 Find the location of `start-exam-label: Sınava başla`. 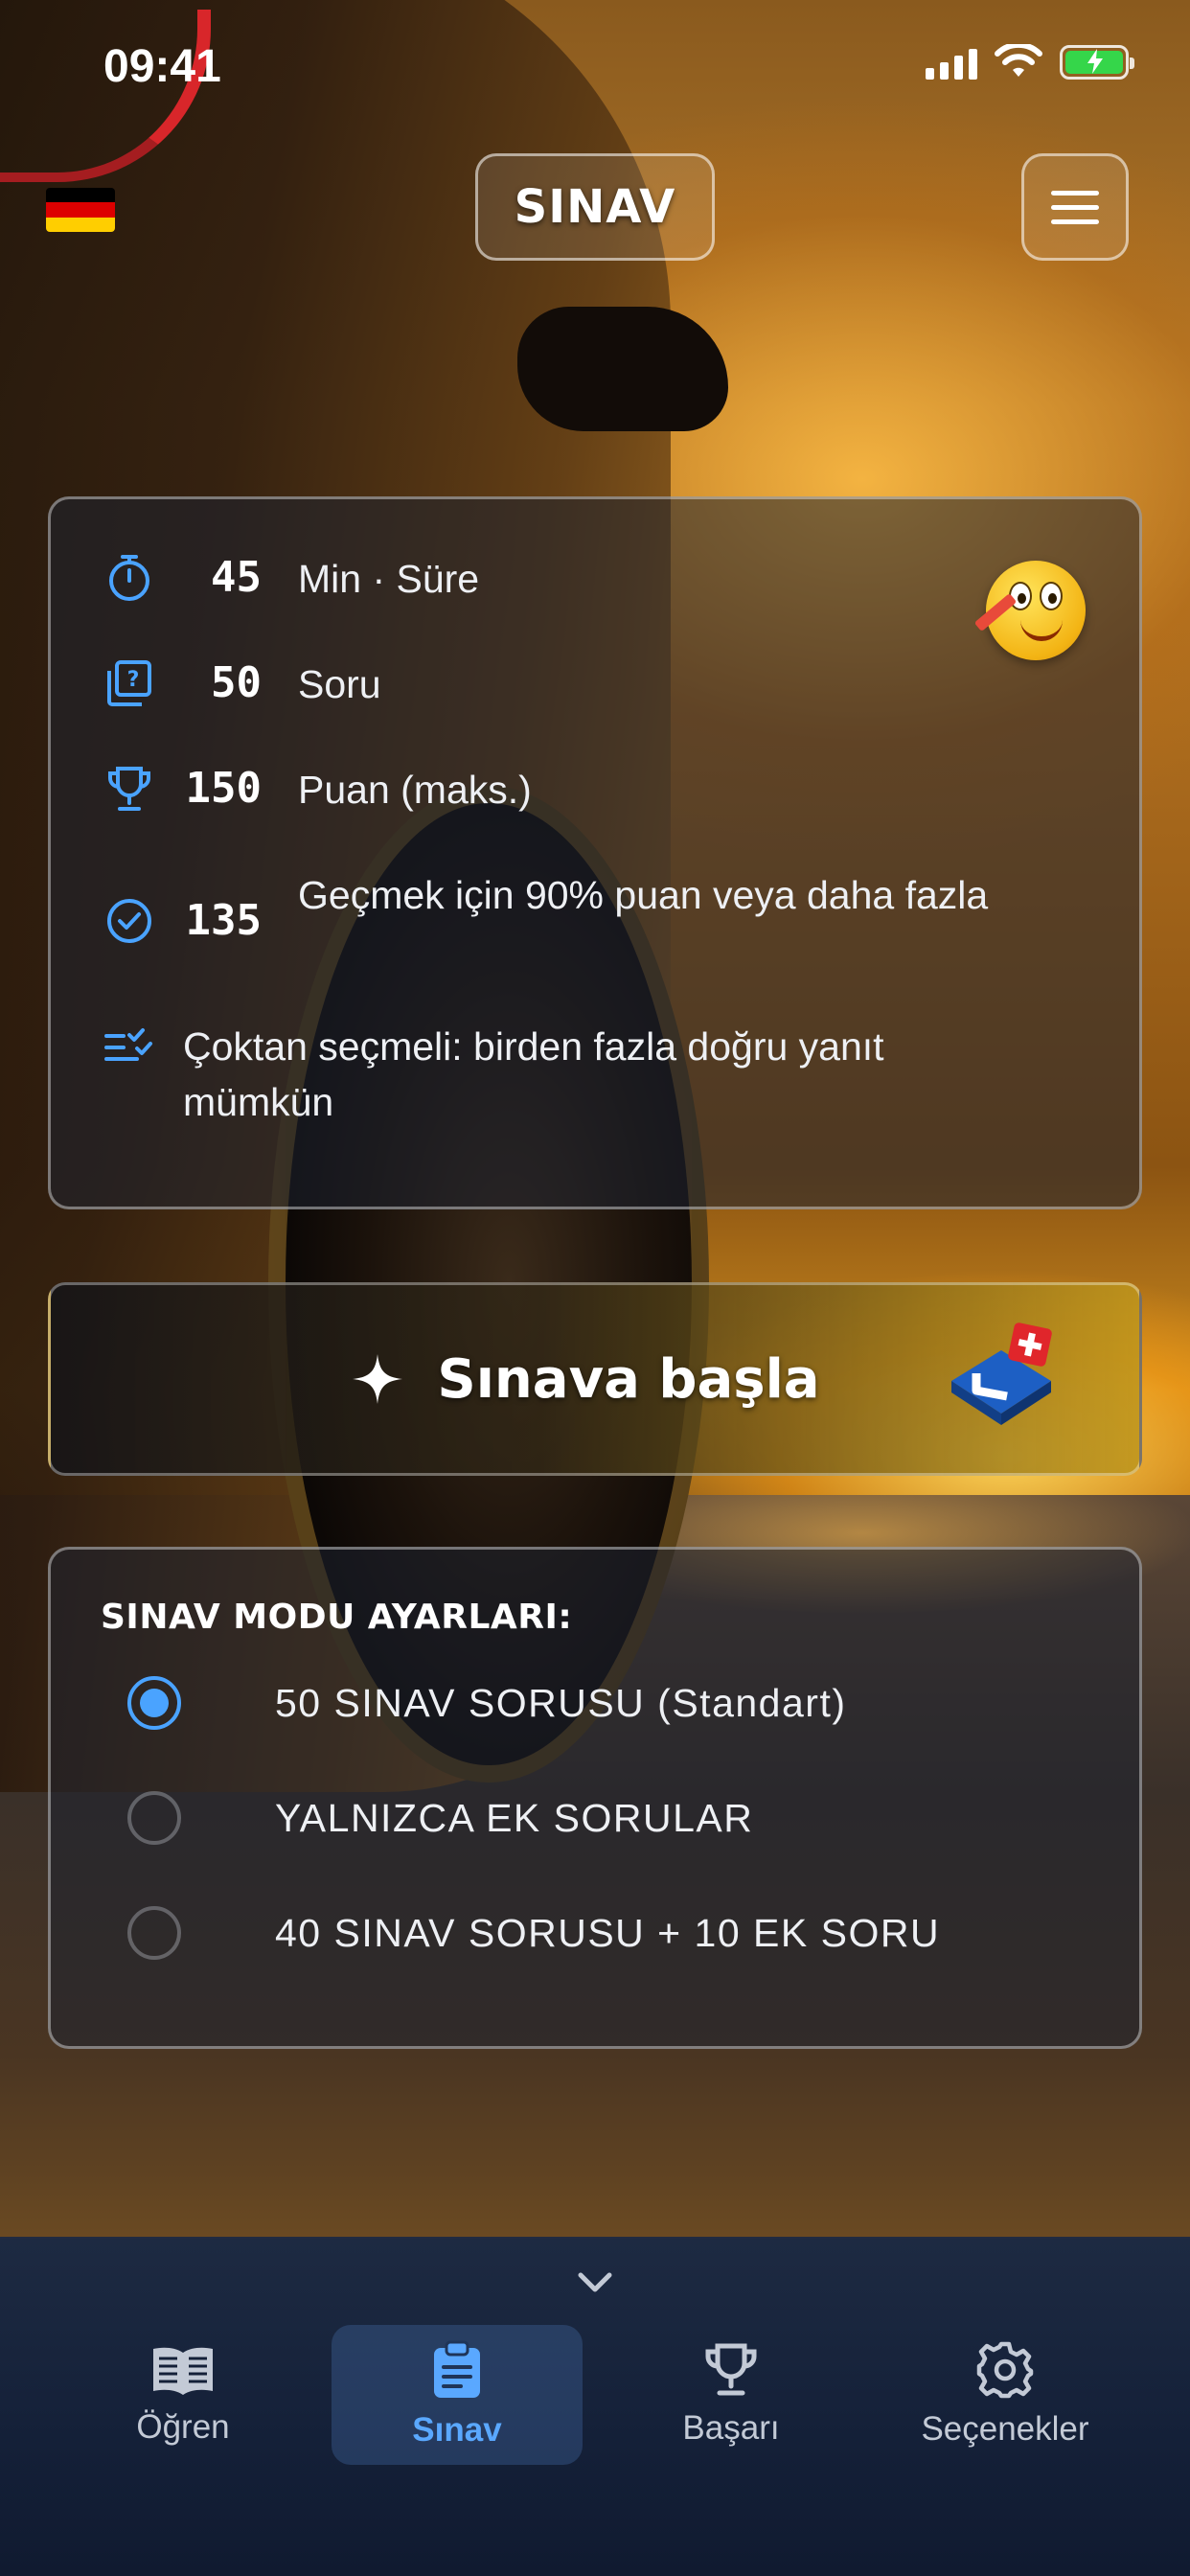

start-exam-label: Sınava başla is located at coordinates (629, 1379).